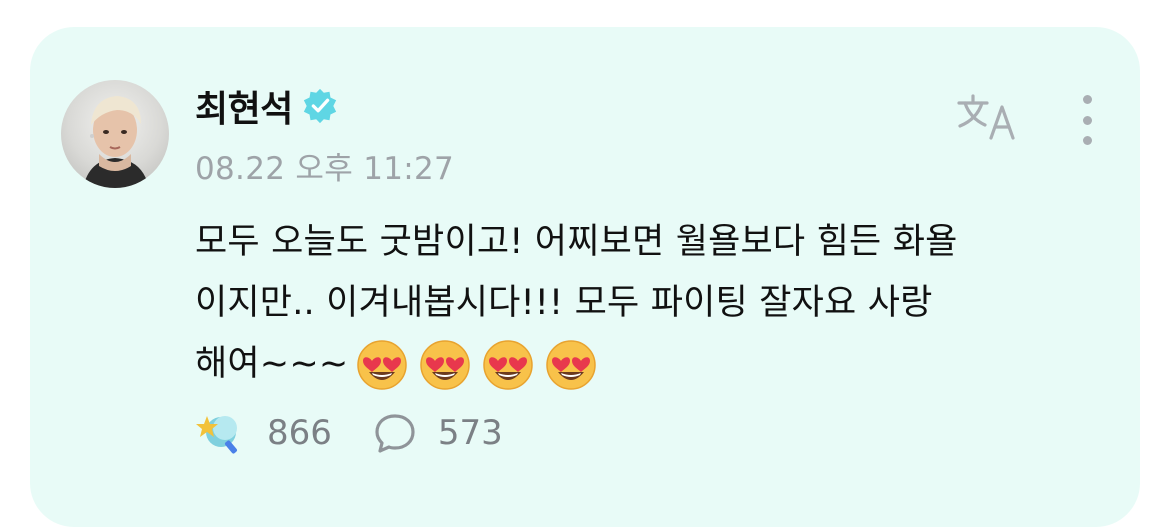  What do you see at coordinates (650, 364) in the screenshot?
I see `post-body-line-last: 해여~~~` at bounding box center [650, 364].